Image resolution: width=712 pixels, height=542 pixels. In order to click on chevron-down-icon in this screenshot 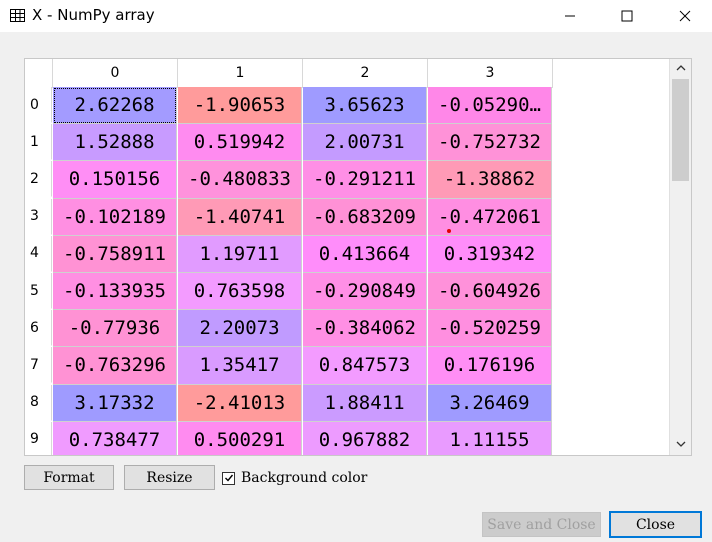, I will do `click(680, 444)`.